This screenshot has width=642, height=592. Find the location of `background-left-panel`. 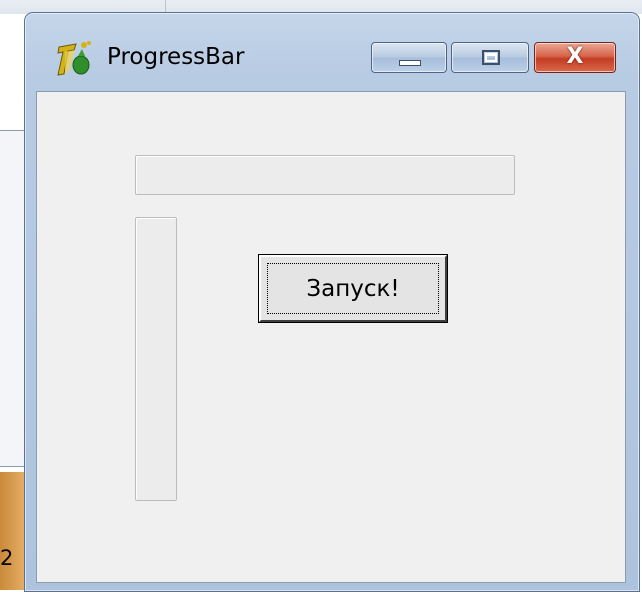

background-left-panel is located at coordinates (13, 298).